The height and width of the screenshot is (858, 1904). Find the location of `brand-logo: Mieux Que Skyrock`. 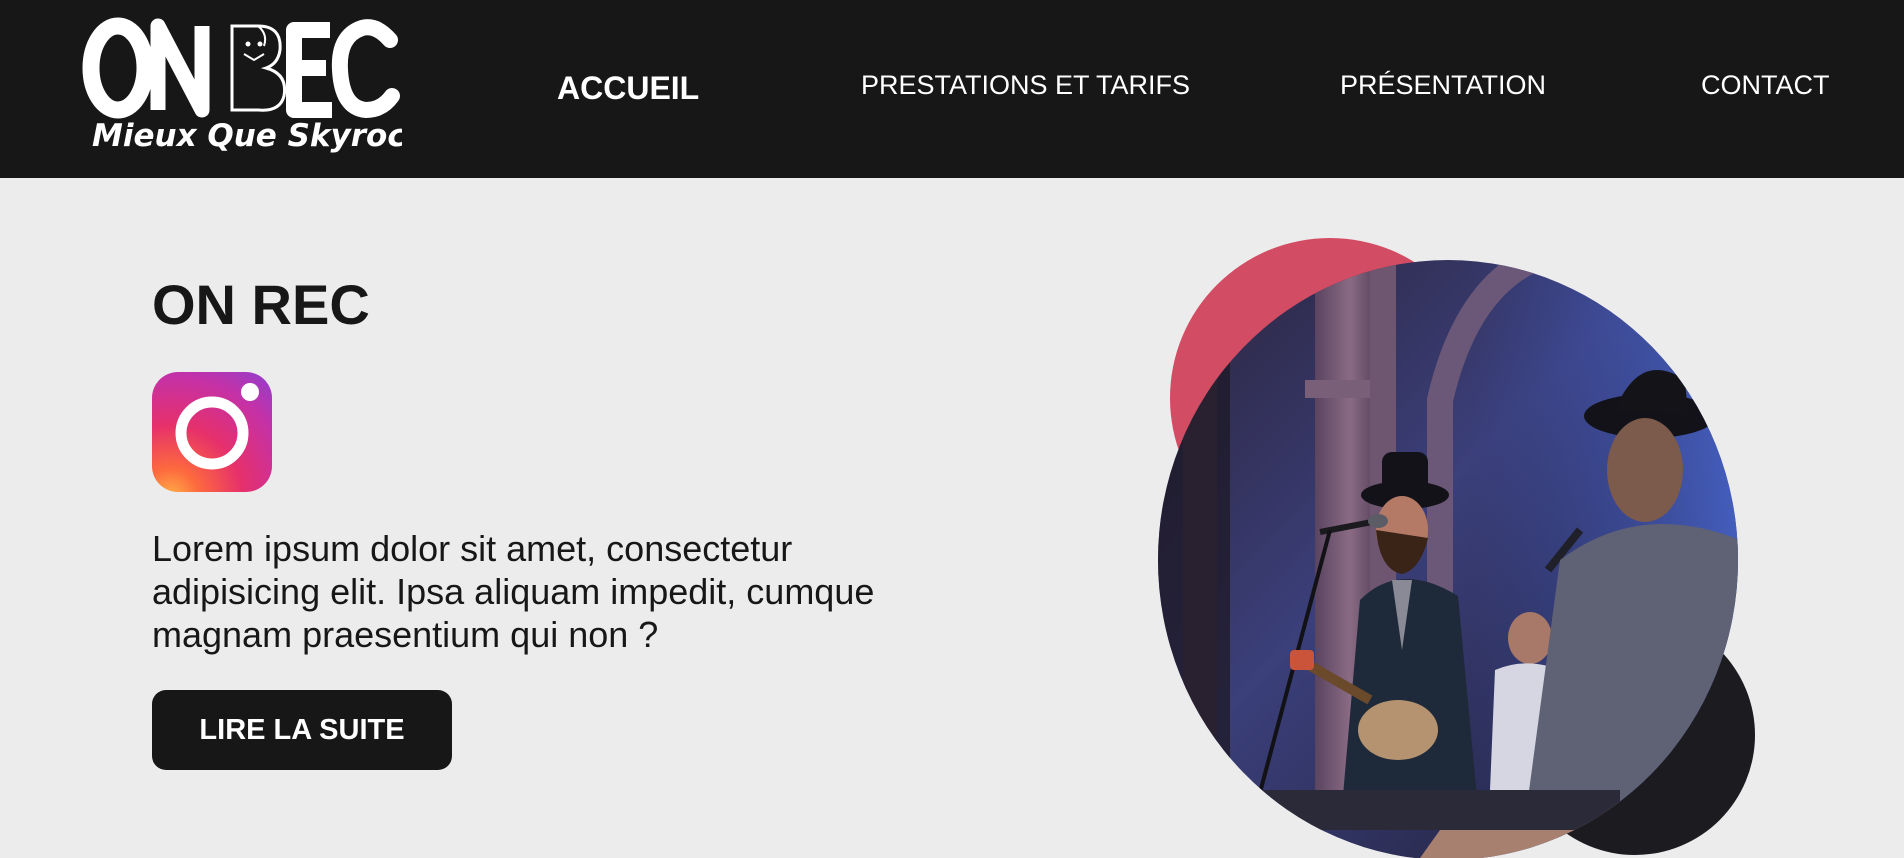

brand-logo: Mieux Que Skyrock is located at coordinates (242, 86).